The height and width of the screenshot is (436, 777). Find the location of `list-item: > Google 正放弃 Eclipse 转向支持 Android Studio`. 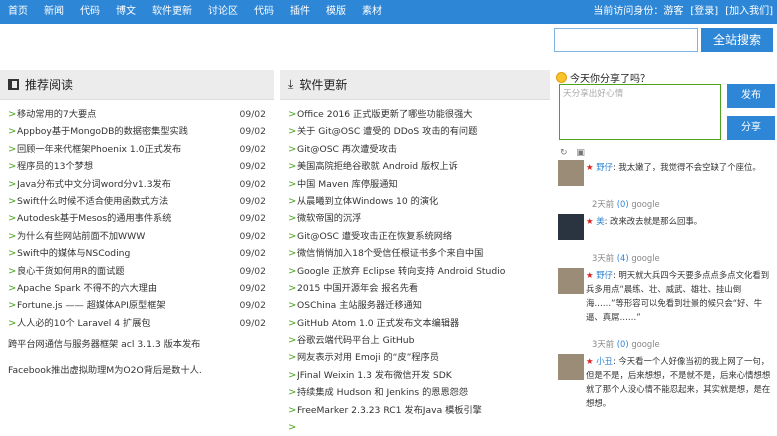

list-item: > Google 正放弃 Eclipse 转向支持 Android Studio is located at coordinates (419, 271).